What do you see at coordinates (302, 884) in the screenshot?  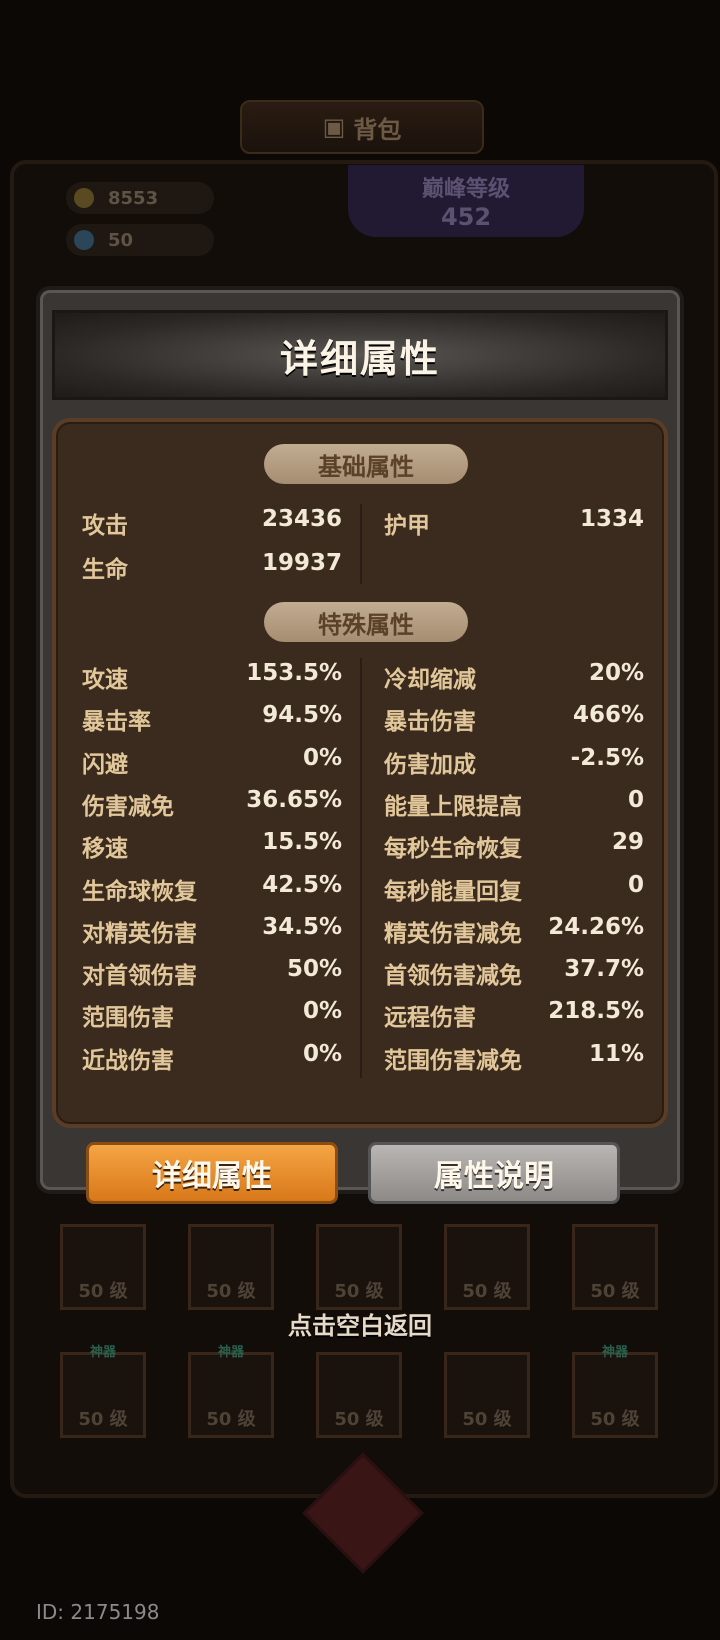 I see `stat-value: 42.5%` at bounding box center [302, 884].